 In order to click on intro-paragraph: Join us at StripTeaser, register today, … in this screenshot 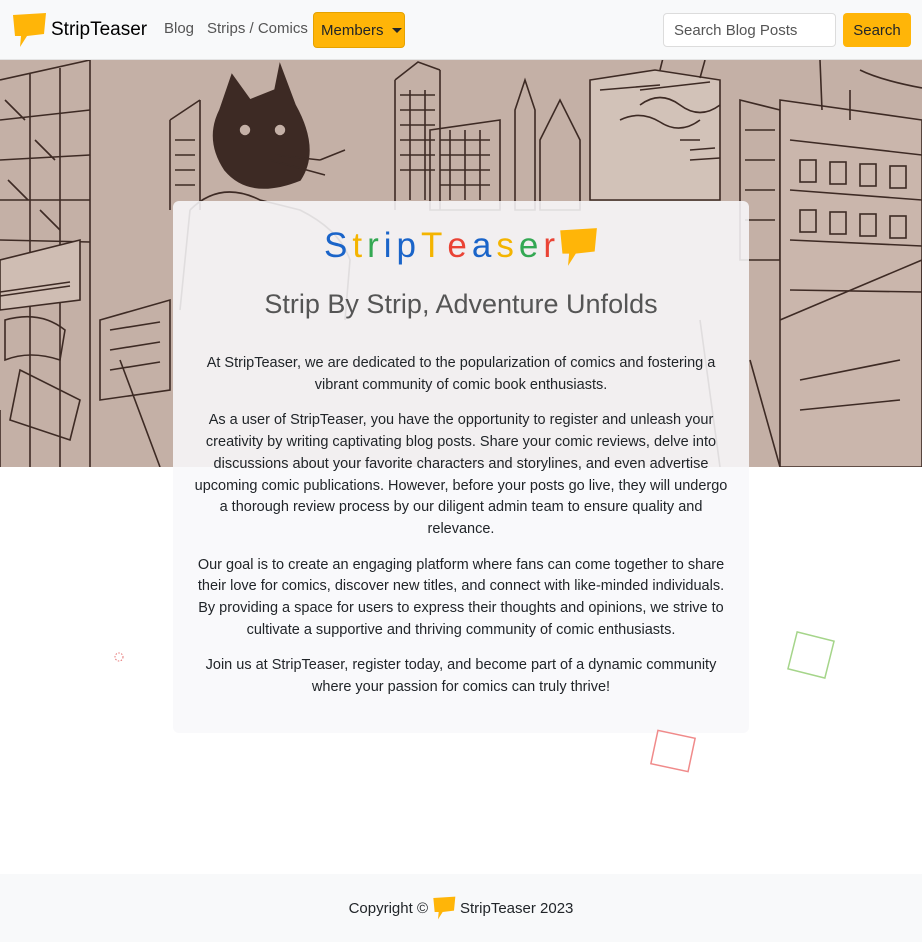, I will do `click(461, 676)`.